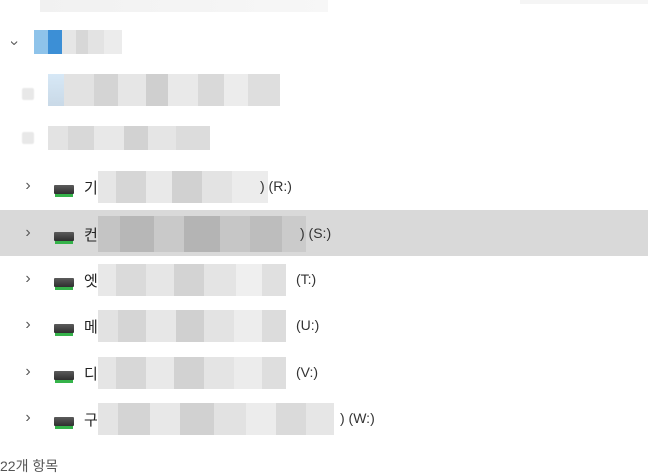 The width and height of the screenshot is (648, 476). What do you see at coordinates (316, 233) in the screenshot?
I see `drive-letter: ) (S:)` at bounding box center [316, 233].